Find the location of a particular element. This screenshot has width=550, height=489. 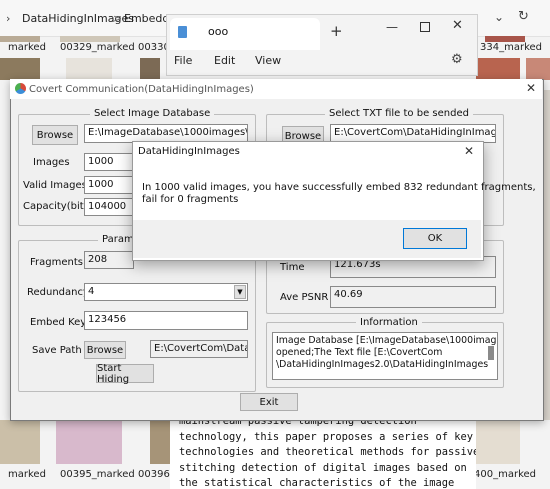

time-label: Time is located at coordinates (292, 267).